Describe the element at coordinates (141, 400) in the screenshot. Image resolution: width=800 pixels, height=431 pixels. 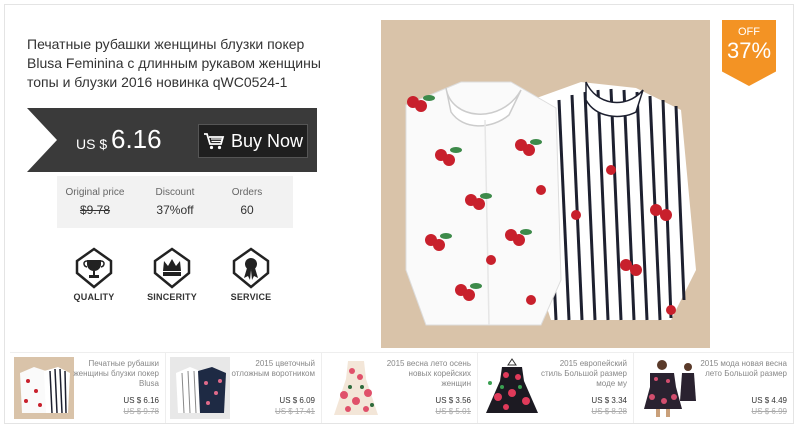
I see `recommendation-price: US $ 6.16` at that location.